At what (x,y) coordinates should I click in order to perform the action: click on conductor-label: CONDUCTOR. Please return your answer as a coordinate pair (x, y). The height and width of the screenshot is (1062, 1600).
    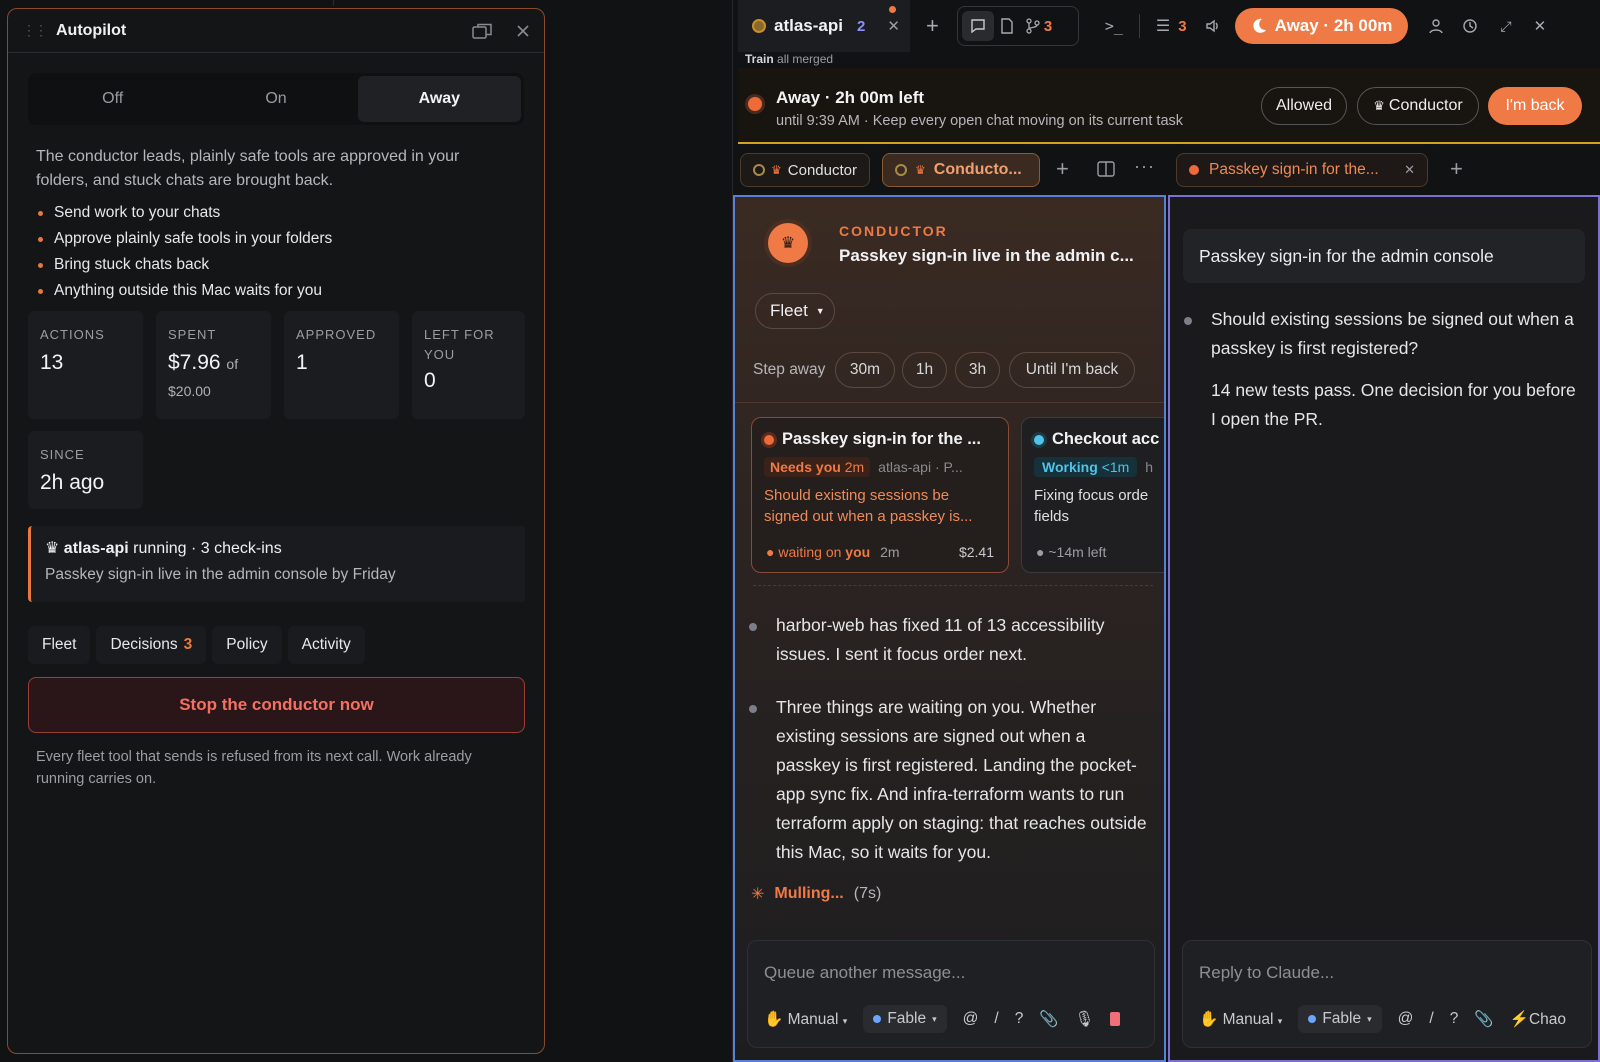
    Looking at the image, I should click on (893, 231).